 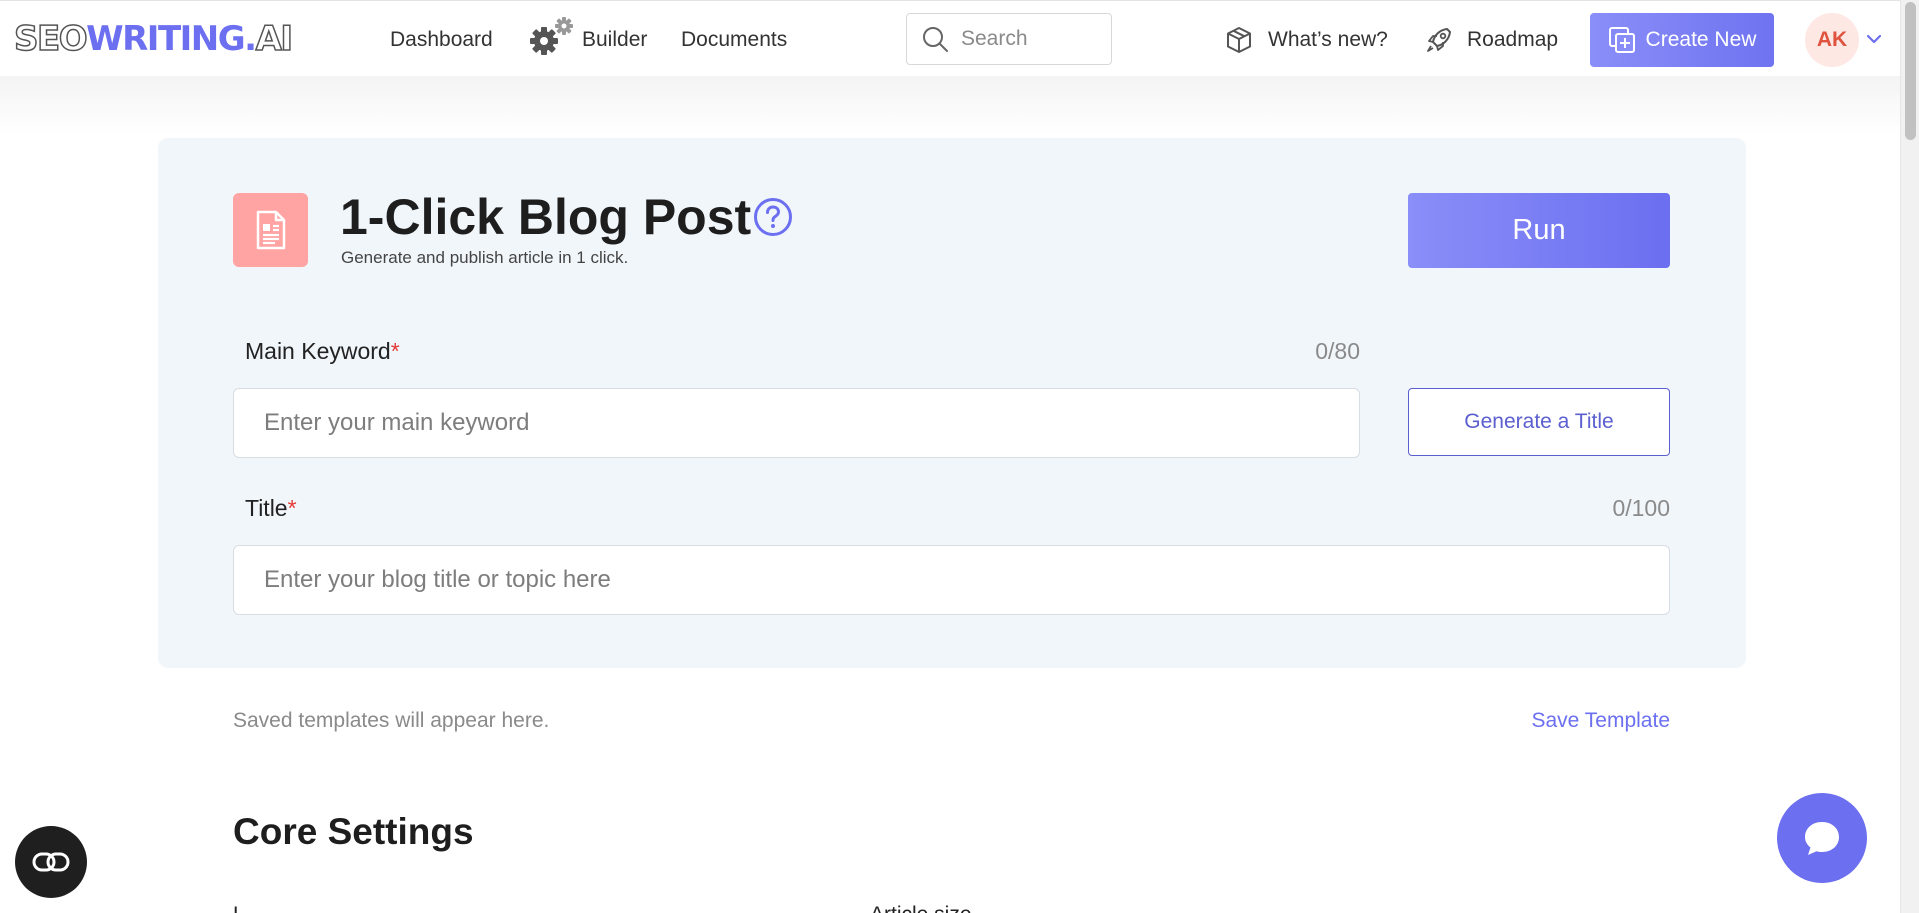 What do you see at coordinates (551, 36) in the screenshot?
I see `gear-icon` at bounding box center [551, 36].